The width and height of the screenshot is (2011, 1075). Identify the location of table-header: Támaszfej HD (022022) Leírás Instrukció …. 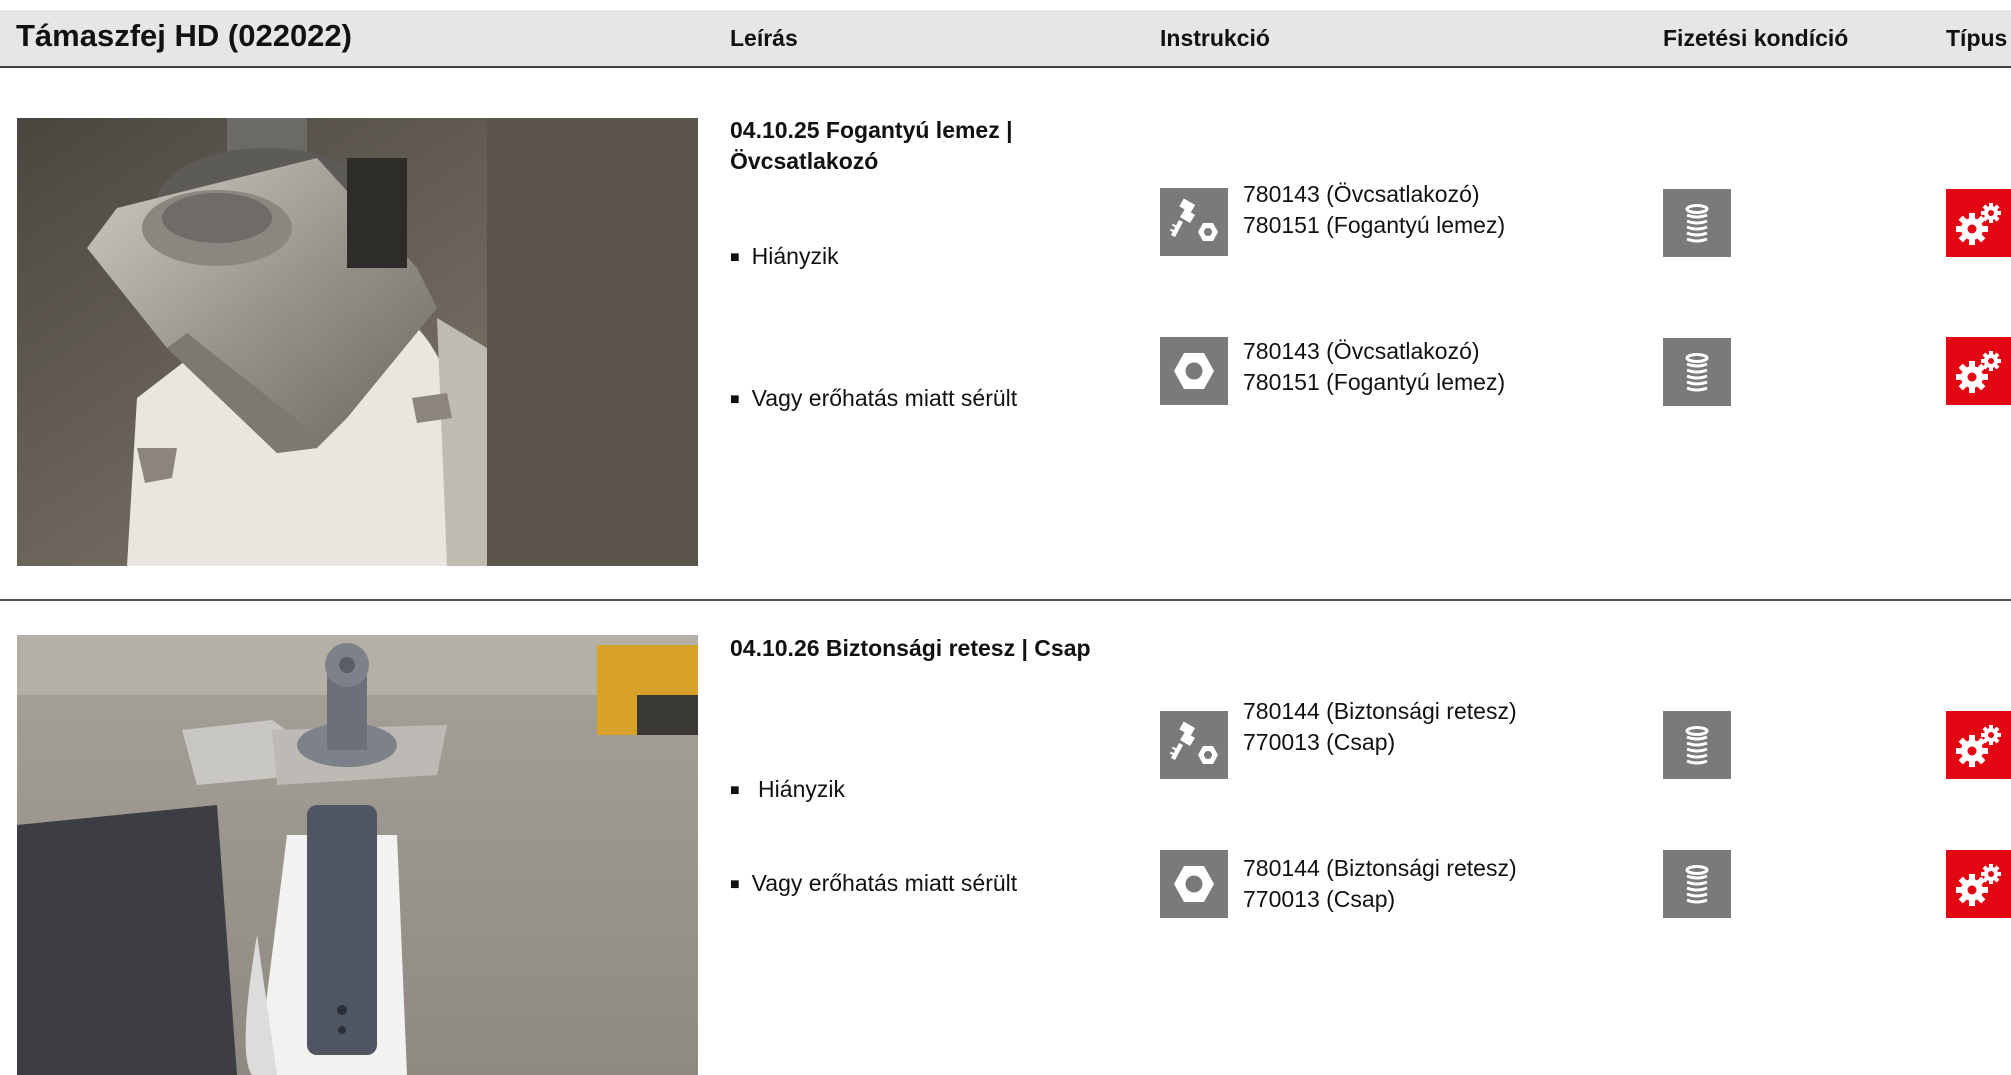
(1005, 39).